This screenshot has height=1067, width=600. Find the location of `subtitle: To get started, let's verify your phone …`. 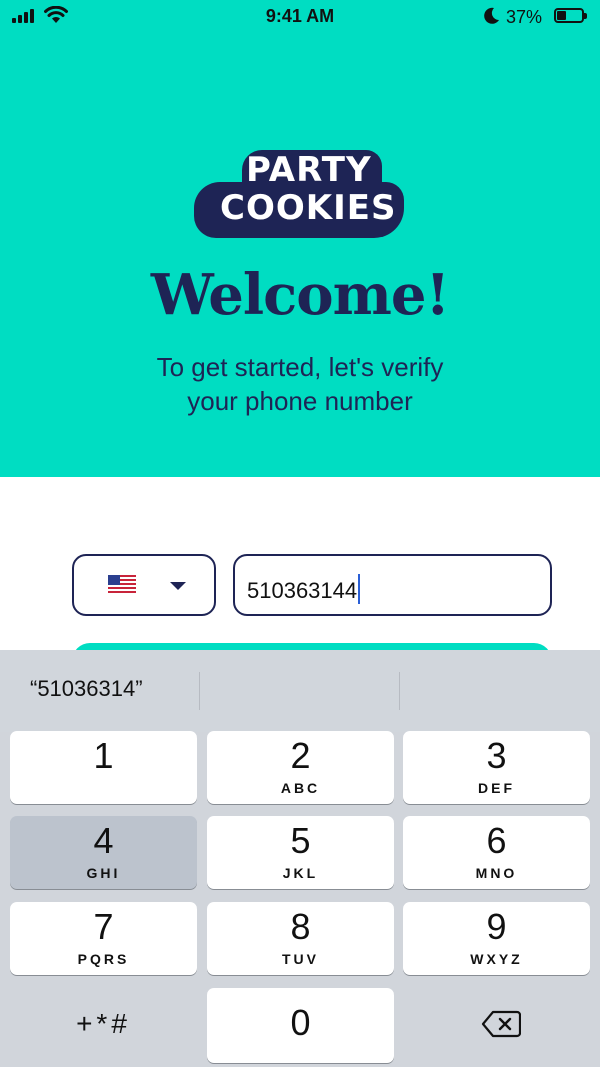

subtitle: To get started, let's verify your phone … is located at coordinates (300, 384).